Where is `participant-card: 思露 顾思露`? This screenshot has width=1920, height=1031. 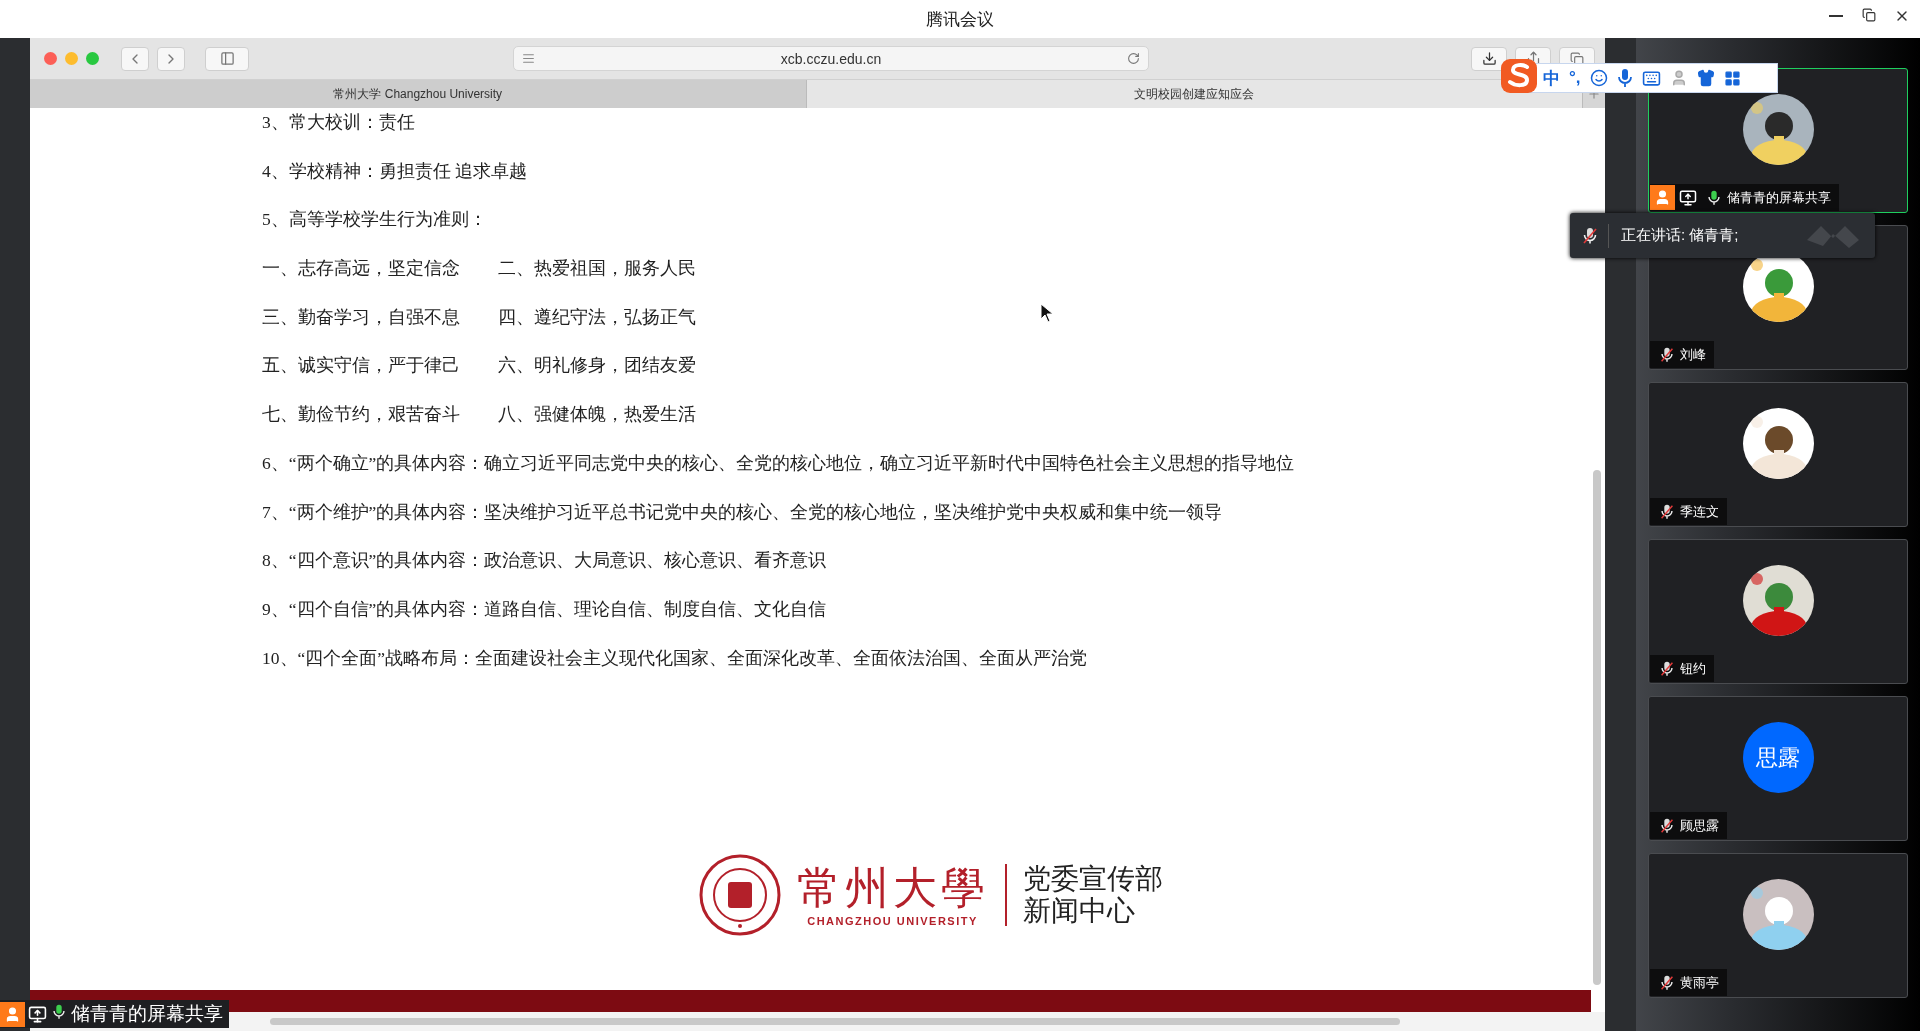
participant-card: 思露 顾思露 is located at coordinates (1778, 768).